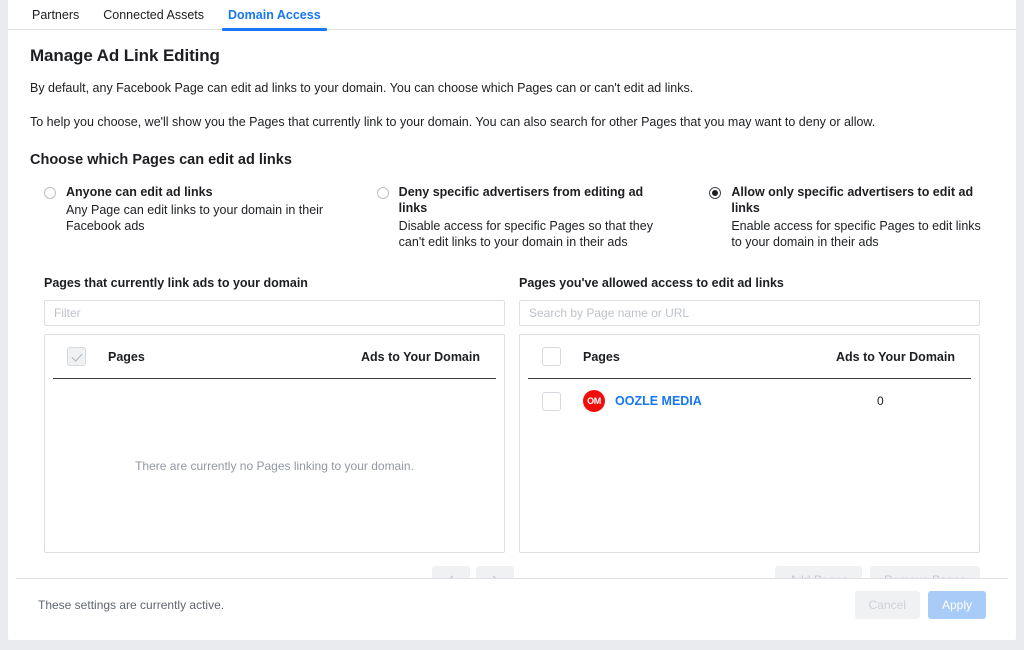  I want to click on table-row: OM OOZLE MEDIA 0, so click(749, 401).